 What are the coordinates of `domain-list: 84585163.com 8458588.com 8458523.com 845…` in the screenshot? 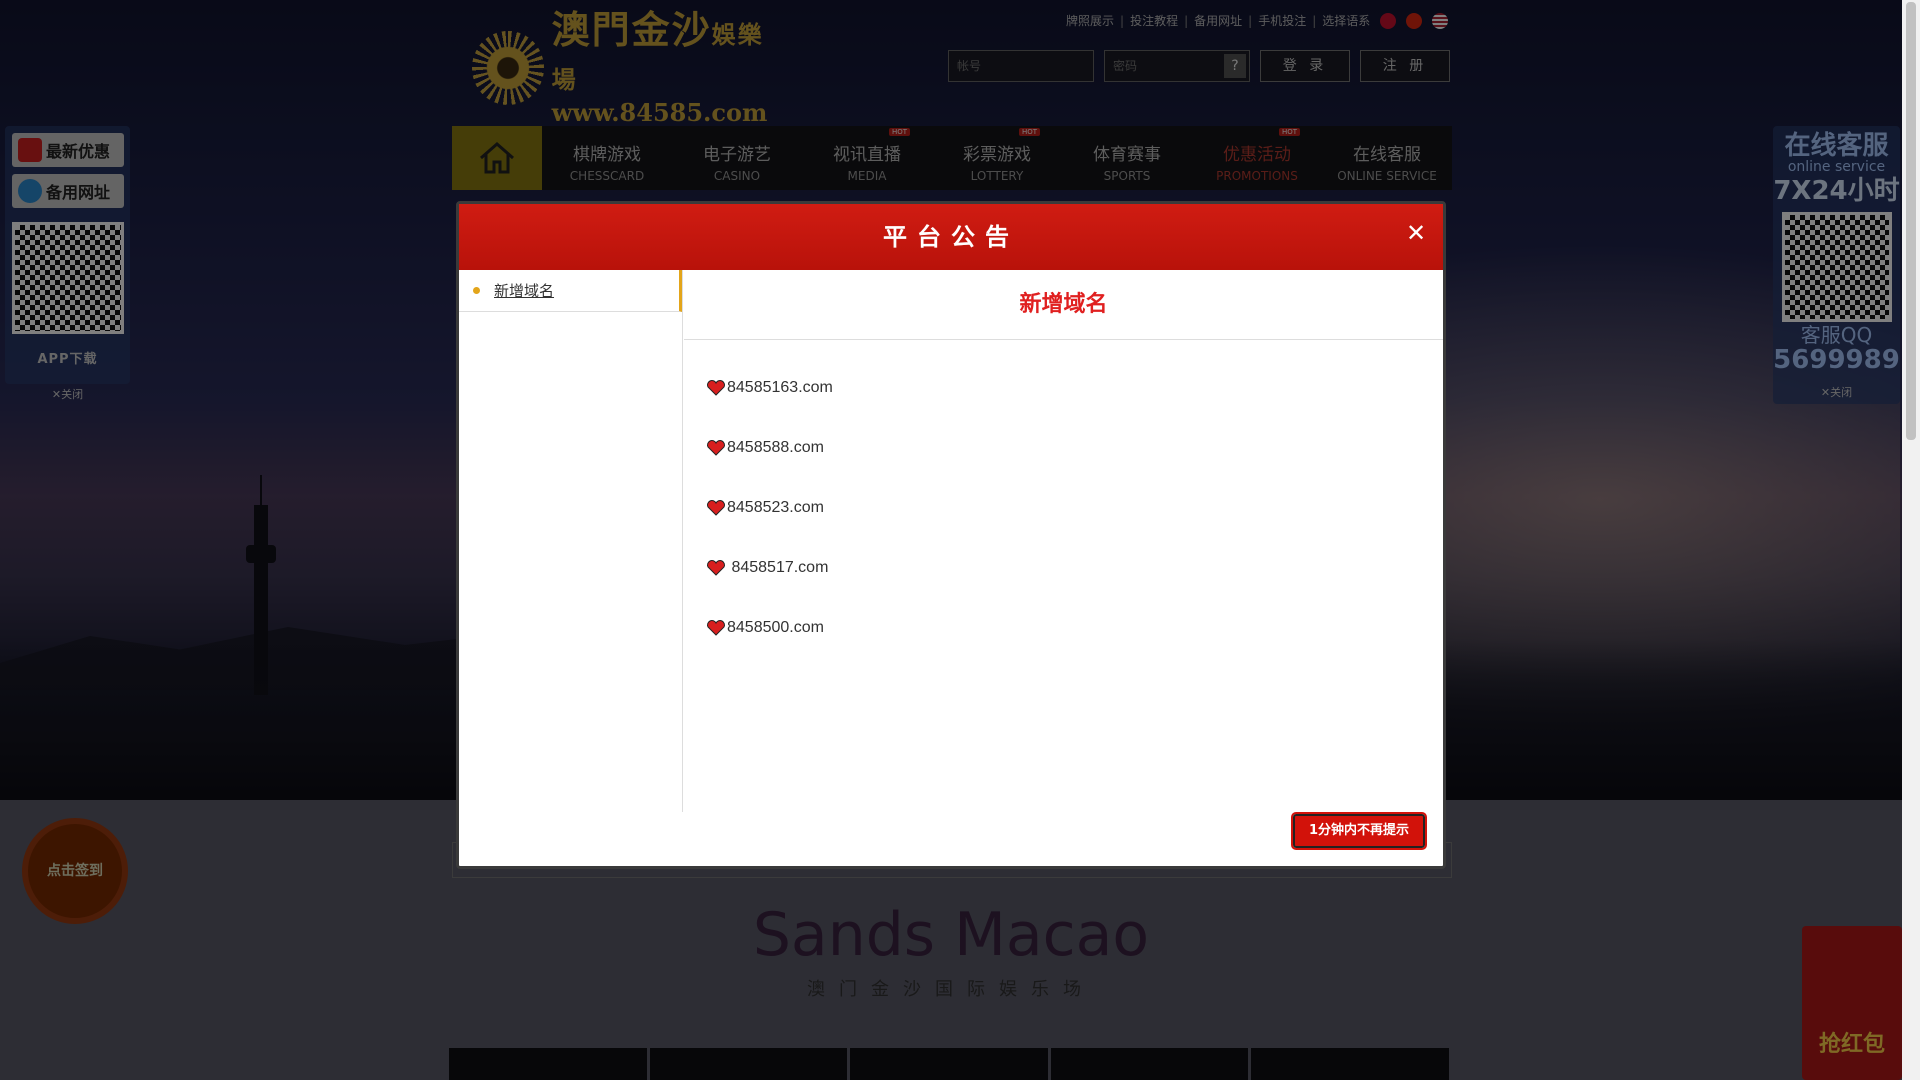 It's located at (1063, 499).